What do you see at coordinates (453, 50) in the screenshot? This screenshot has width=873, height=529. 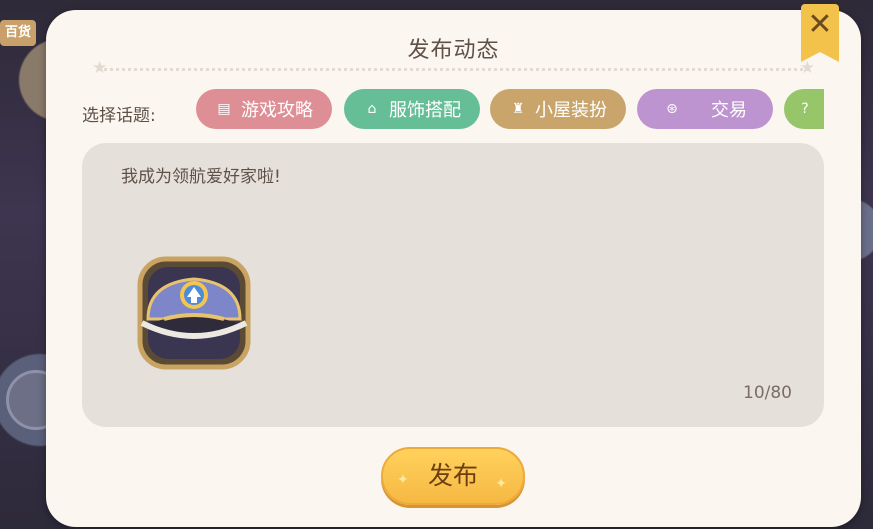 I see `dialog-title: 发布动态` at bounding box center [453, 50].